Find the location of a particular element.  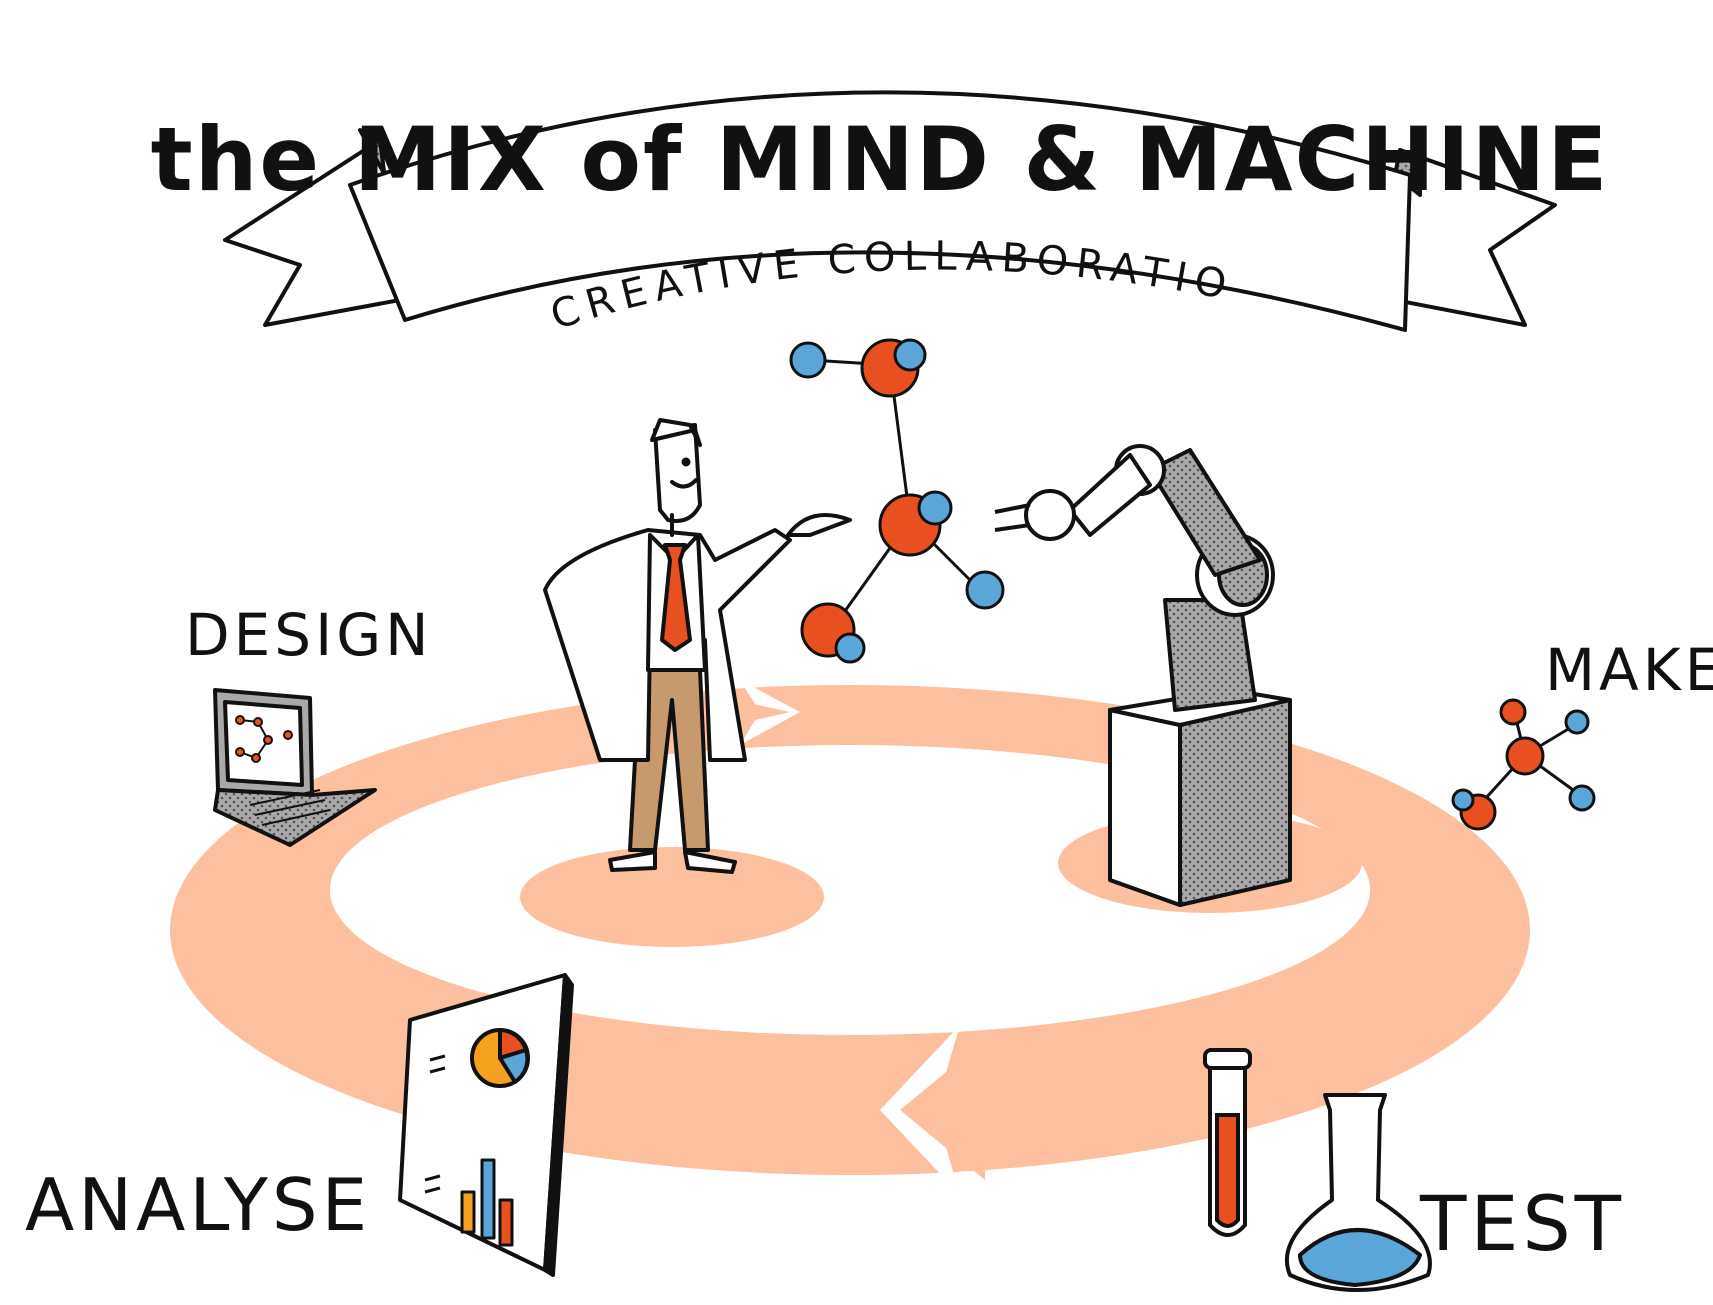

diagram-title: the MIX of MIND & MACHINE is located at coordinates (880, 159).